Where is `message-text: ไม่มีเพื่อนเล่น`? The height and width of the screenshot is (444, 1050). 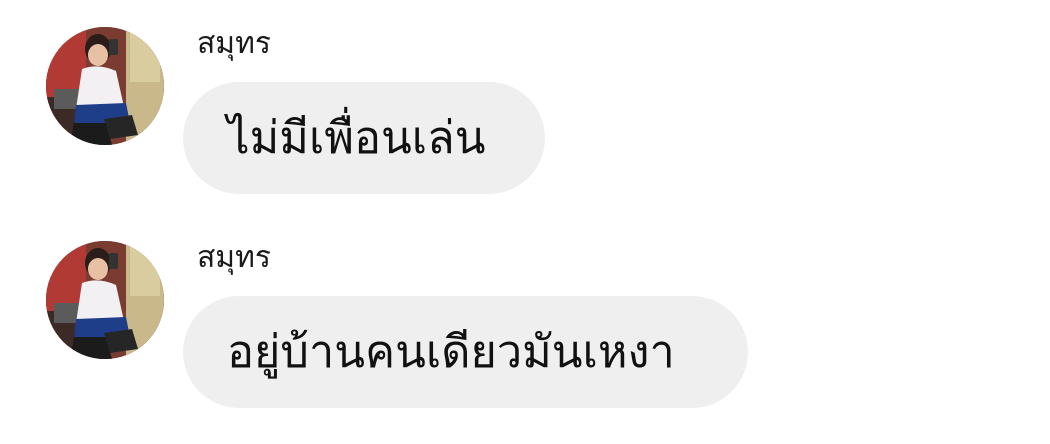
message-text: ไม่มีเพื่อนเล่น is located at coordinates (356, 137).